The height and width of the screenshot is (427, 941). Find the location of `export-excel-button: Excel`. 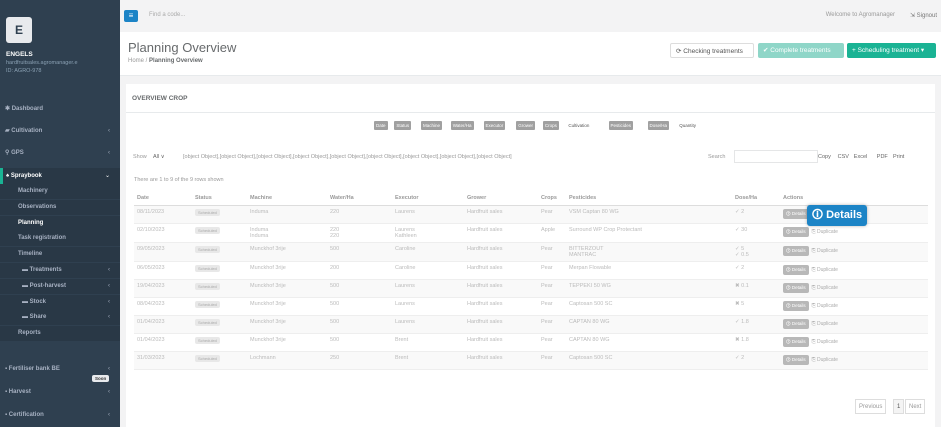

export-excel-button: Excel is located at coordinates (860, 157).